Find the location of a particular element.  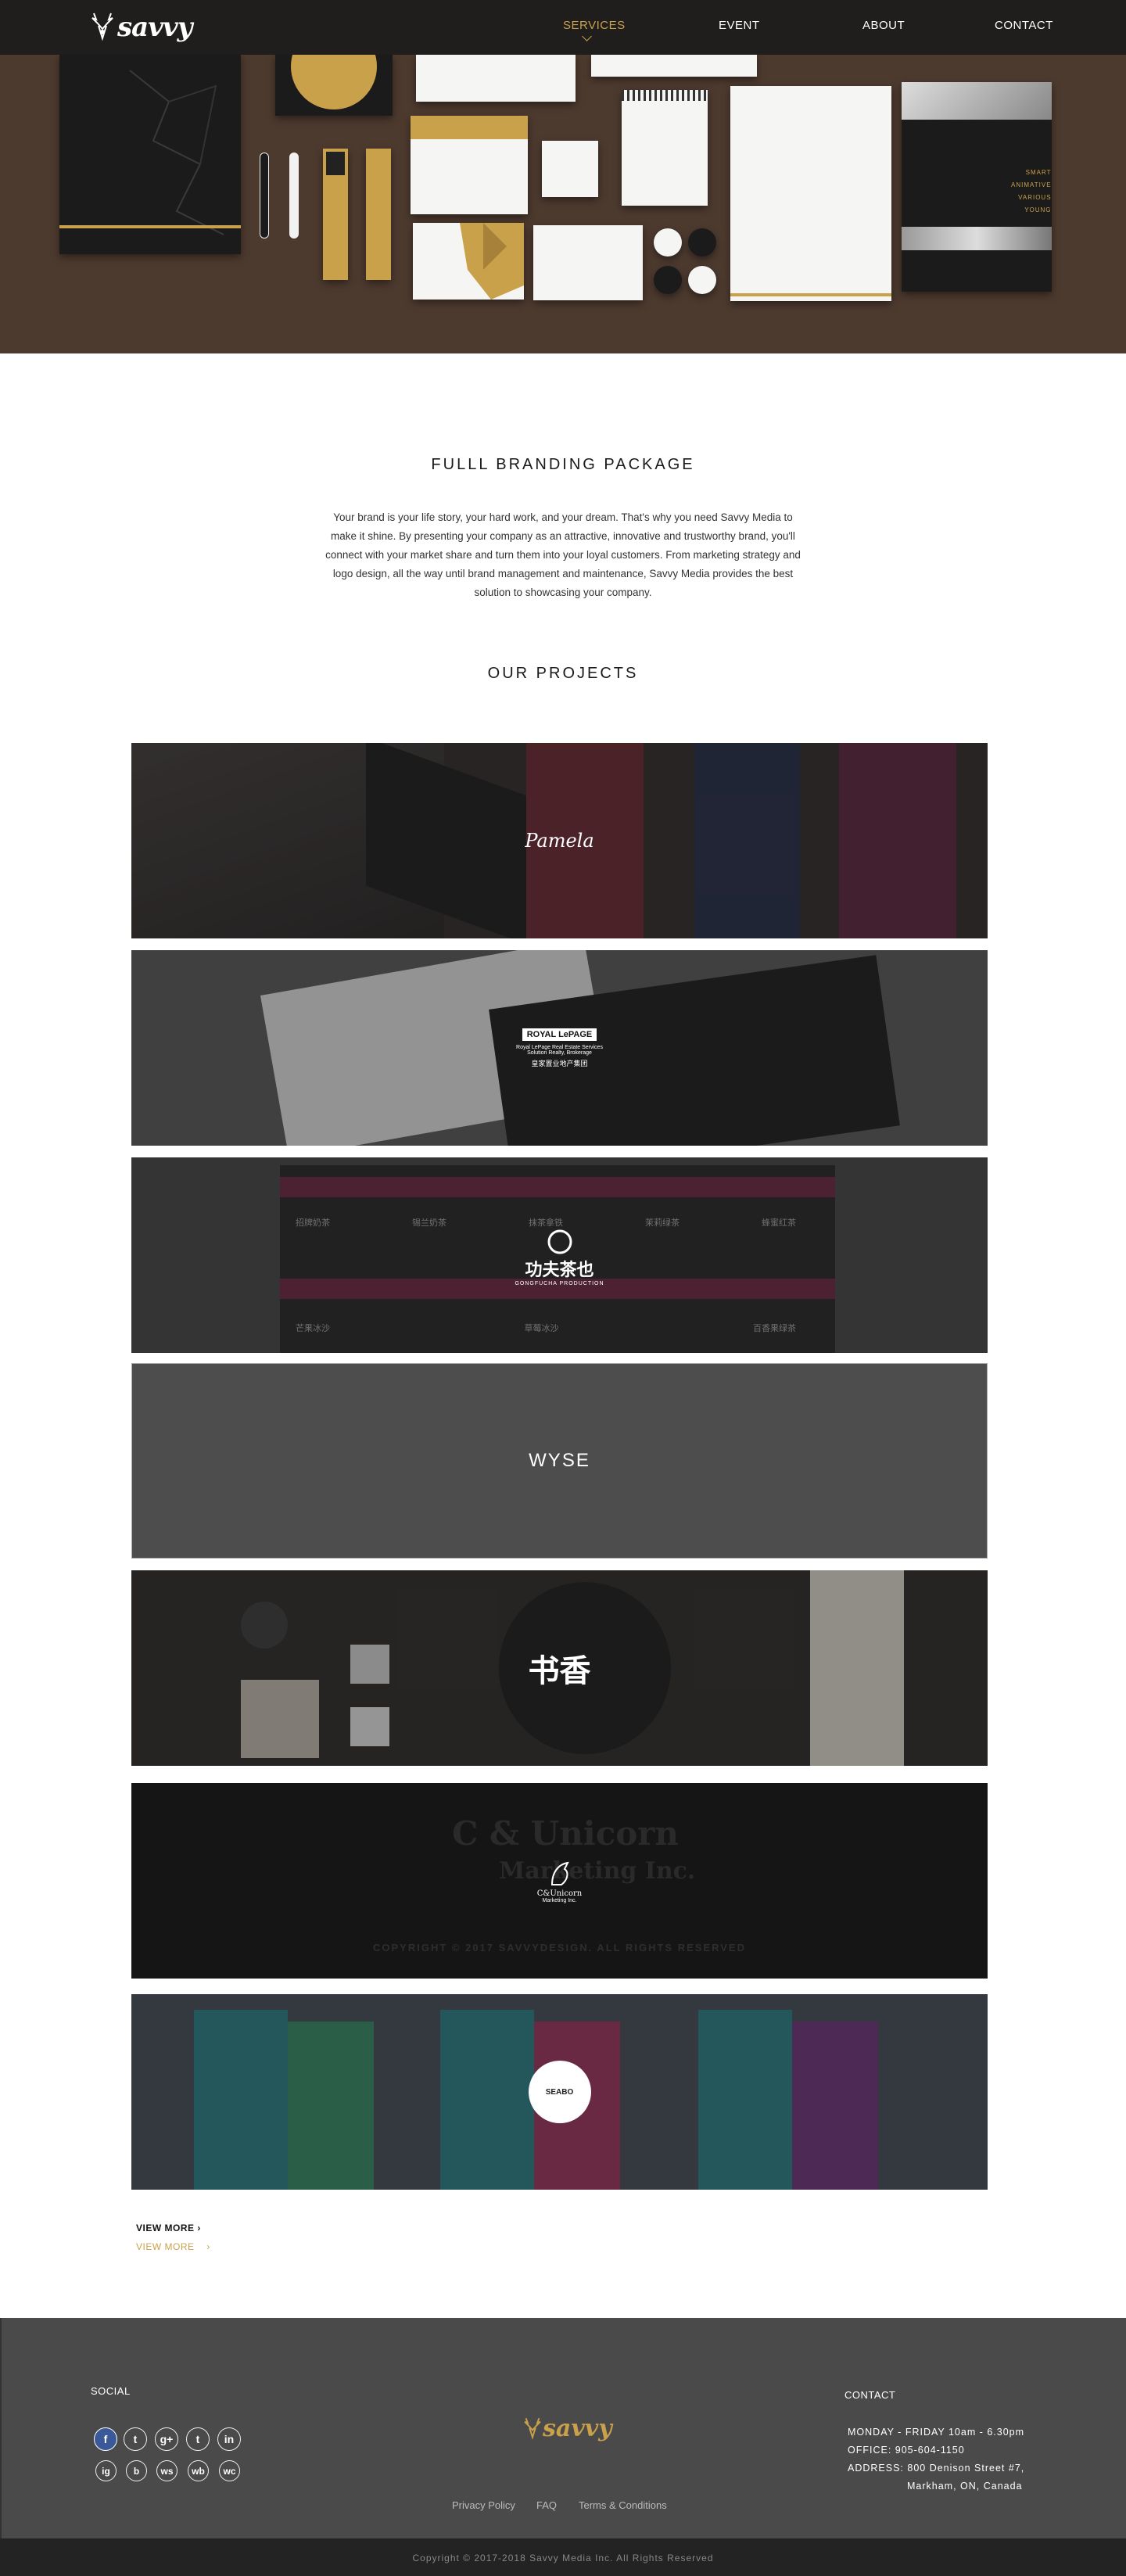

view-more-link-hover: VIEW MORE › is located at coordinates (173, 2246).